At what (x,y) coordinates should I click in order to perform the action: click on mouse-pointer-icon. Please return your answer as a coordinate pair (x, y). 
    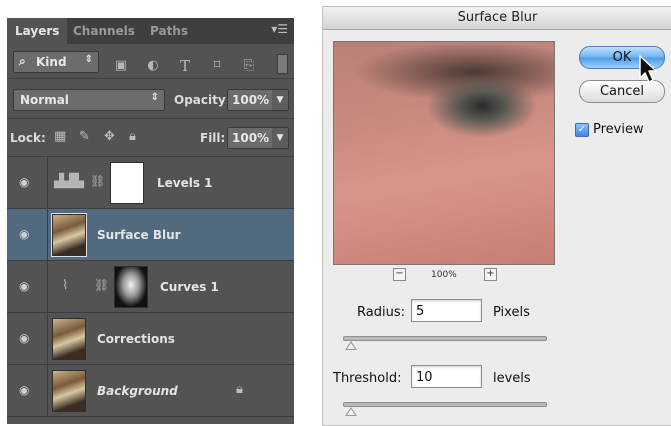
    Looking at the image, I should click on (648, 69).